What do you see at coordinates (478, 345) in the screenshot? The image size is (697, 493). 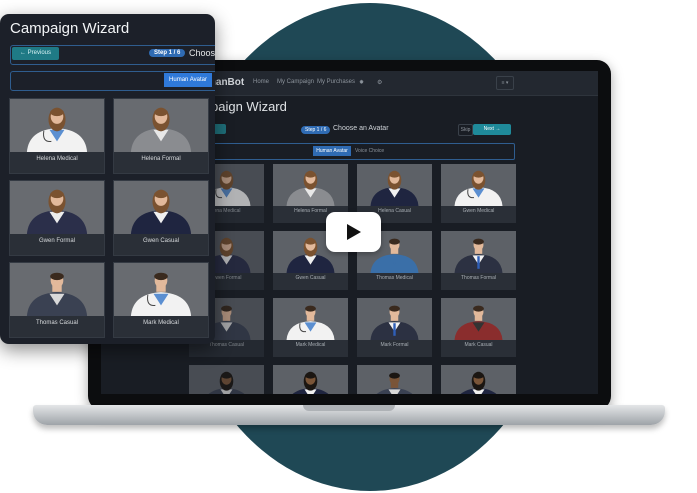 I see `avatar-name: Mark Casual` at bounding box center [478, 345].